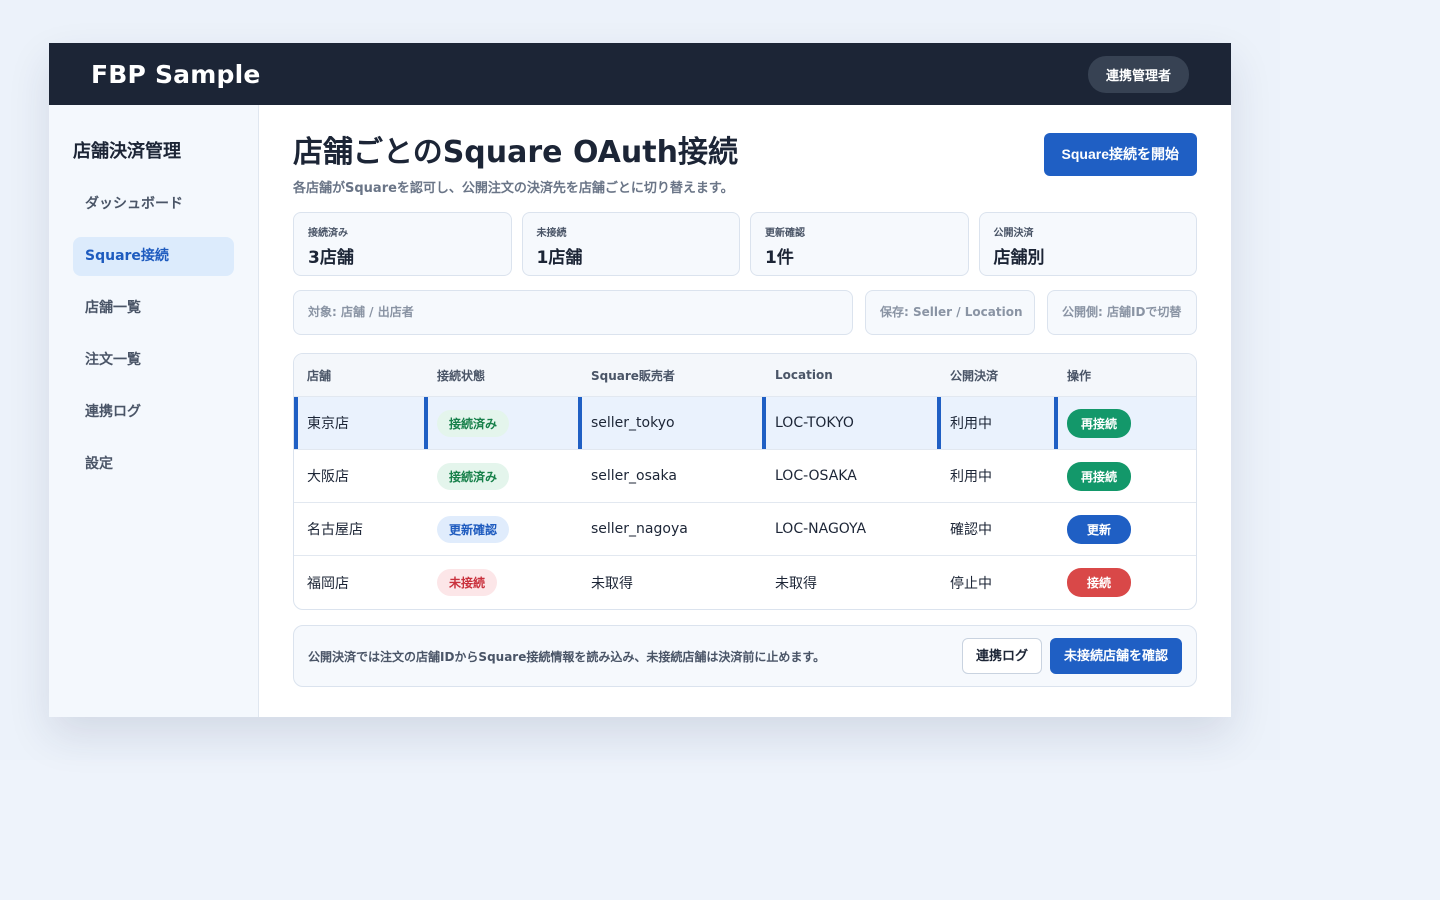 The width and height of the screenshot is (1440, 900). What do you see at coordinates (153, 360) in the screenshot?
I see `sidebar-item-order-list: 注文一覧` at bounding box center [153, 360].